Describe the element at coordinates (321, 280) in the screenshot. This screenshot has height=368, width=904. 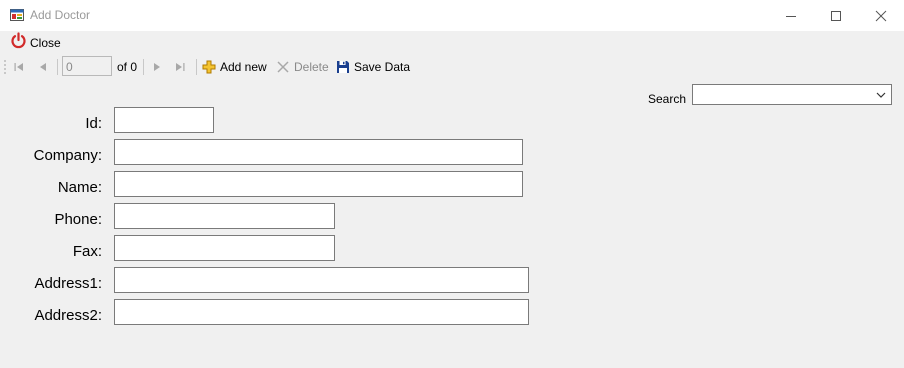
I see `address1-field` at that location.